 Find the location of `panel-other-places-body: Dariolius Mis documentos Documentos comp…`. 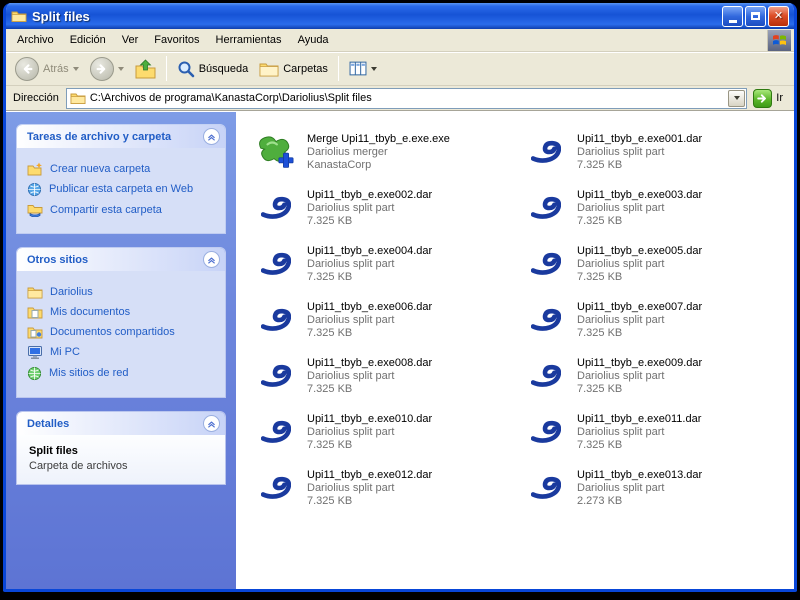

panel-other-places-body: Dariolius Mis documentos Documentos comp… is located at coordinates (121, 334).